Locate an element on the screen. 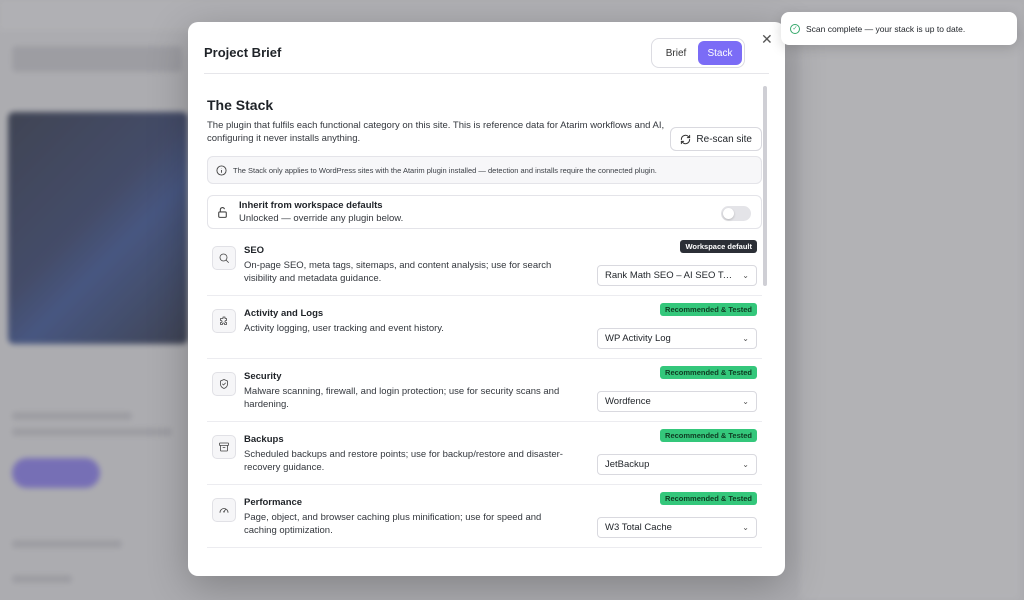 The height and width of the screenshot is (600, 1024). category-name: Backups is located at coordinates (264, 439).